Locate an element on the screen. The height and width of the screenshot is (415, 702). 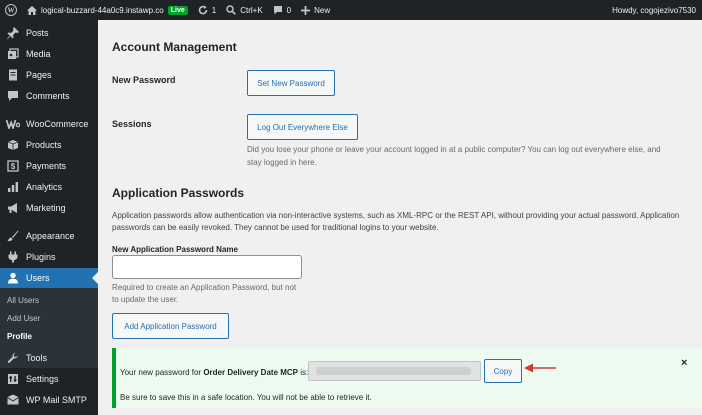
mail-icon is located at coordinates (13, 400).